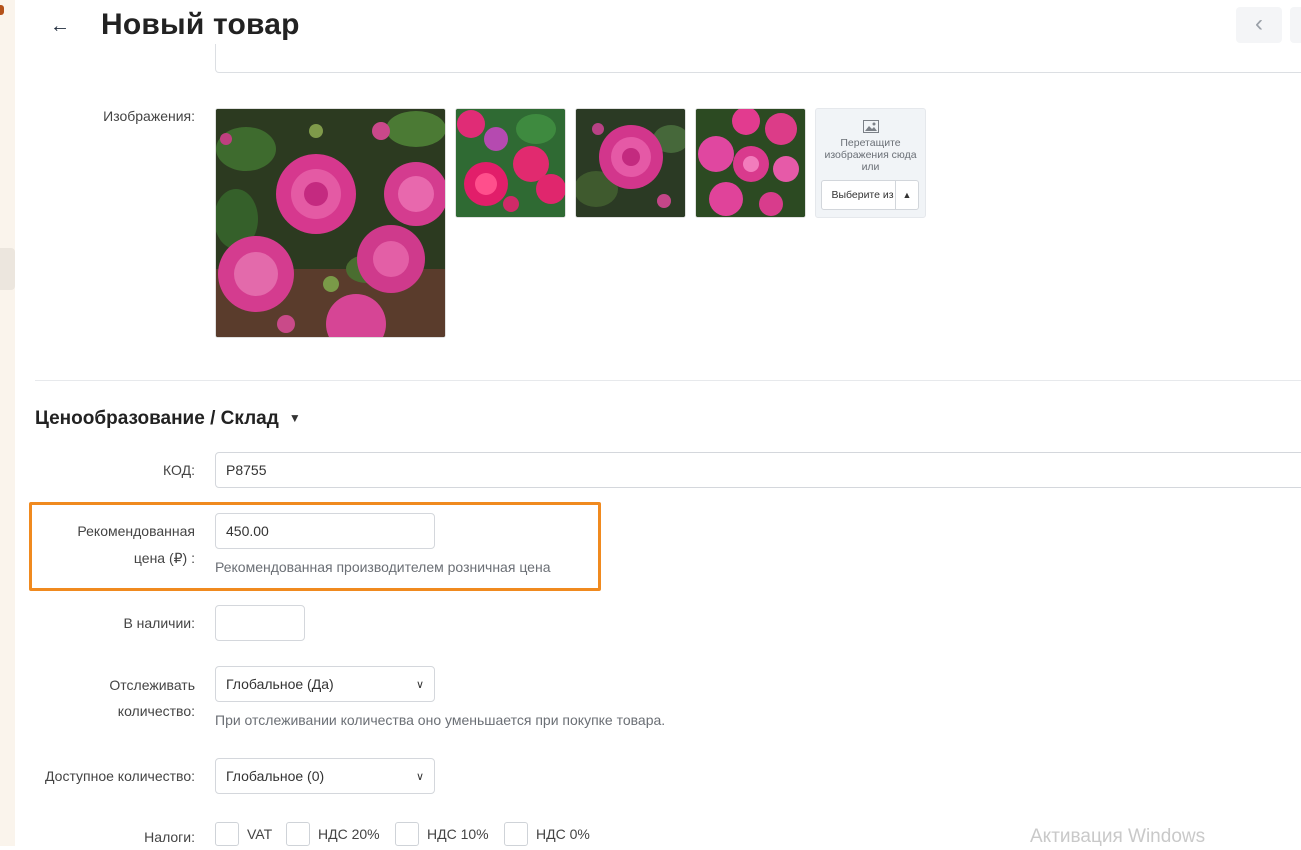  I want to click on dropzone-text: Перетащите изображения сюда или, so click(870, 155).